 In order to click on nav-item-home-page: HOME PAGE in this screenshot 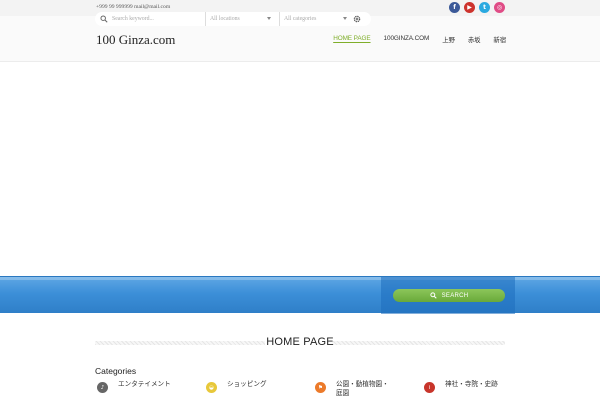, I will do `click(351, 39)`.